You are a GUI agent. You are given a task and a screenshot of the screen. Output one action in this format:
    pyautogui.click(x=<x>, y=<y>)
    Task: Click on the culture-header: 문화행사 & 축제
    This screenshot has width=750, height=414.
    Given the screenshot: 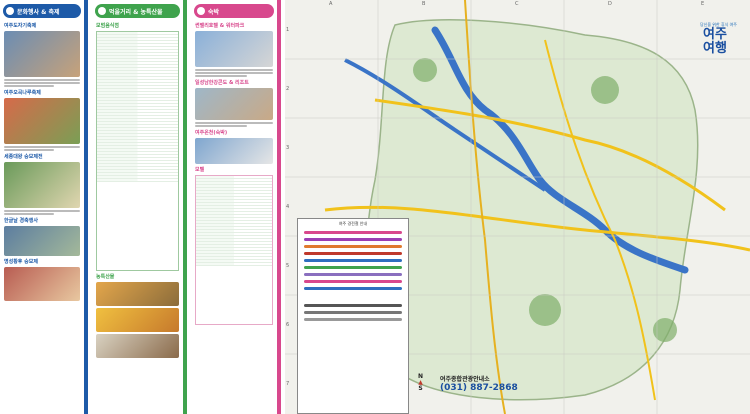 What is the action you would take?
    pyautogui.click(x=42, y=11)
    